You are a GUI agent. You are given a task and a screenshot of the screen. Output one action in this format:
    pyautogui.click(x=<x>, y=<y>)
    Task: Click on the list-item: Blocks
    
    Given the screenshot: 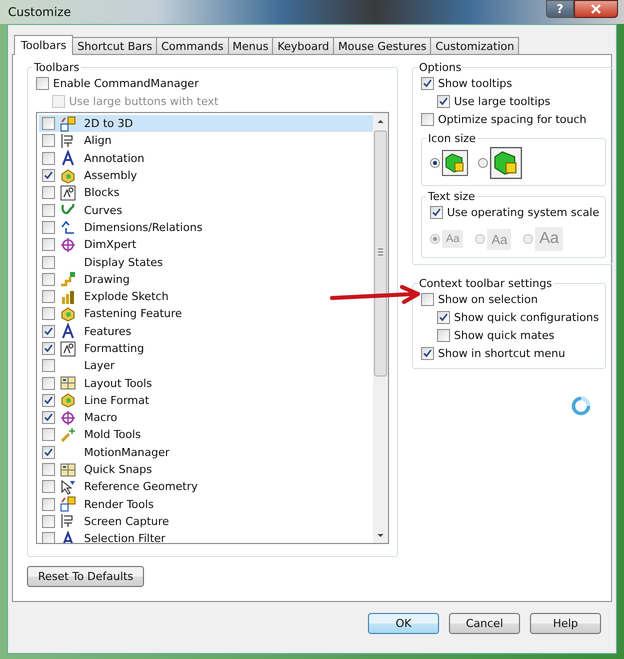 What is the action you would take?
    pyautogui.click(x=206, y=193)
    